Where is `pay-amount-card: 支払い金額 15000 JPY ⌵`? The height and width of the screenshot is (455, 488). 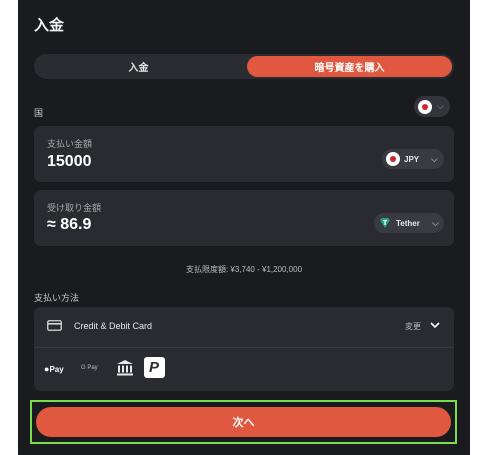
pay-amount-card: 支払い金額 15000 JPY ⌵ is located at coordinates (244, 154).